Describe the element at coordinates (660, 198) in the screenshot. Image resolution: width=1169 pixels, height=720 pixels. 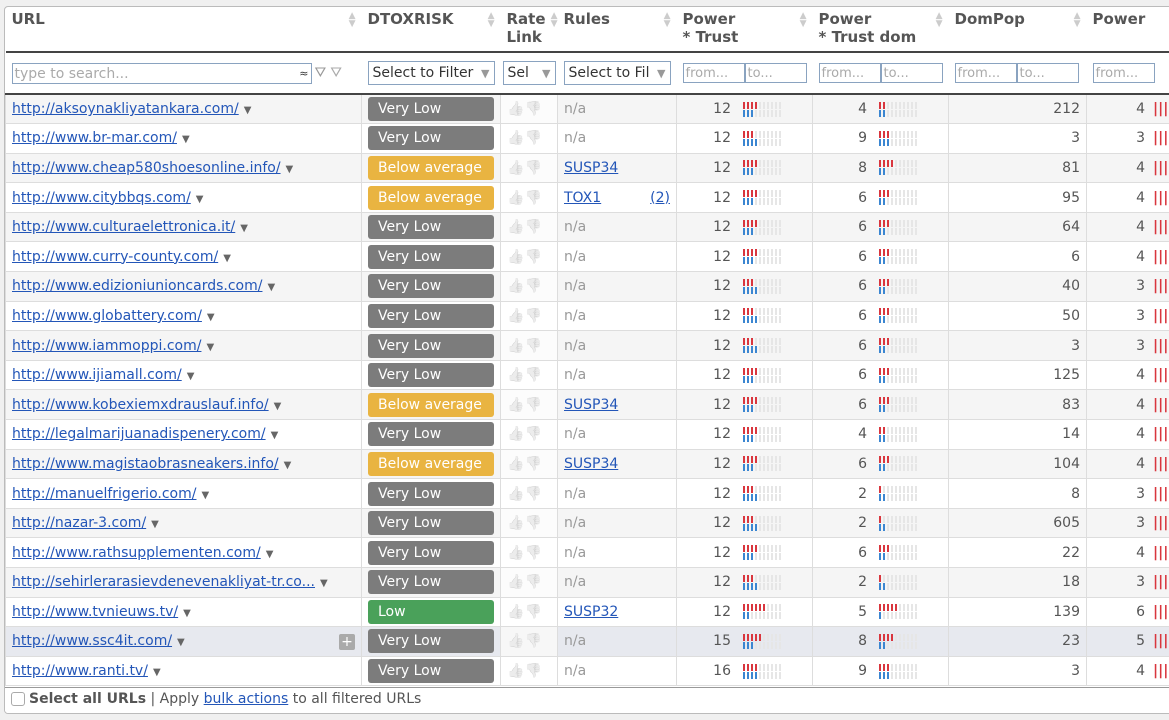
I see `rule-count-link: (2)` at that location.